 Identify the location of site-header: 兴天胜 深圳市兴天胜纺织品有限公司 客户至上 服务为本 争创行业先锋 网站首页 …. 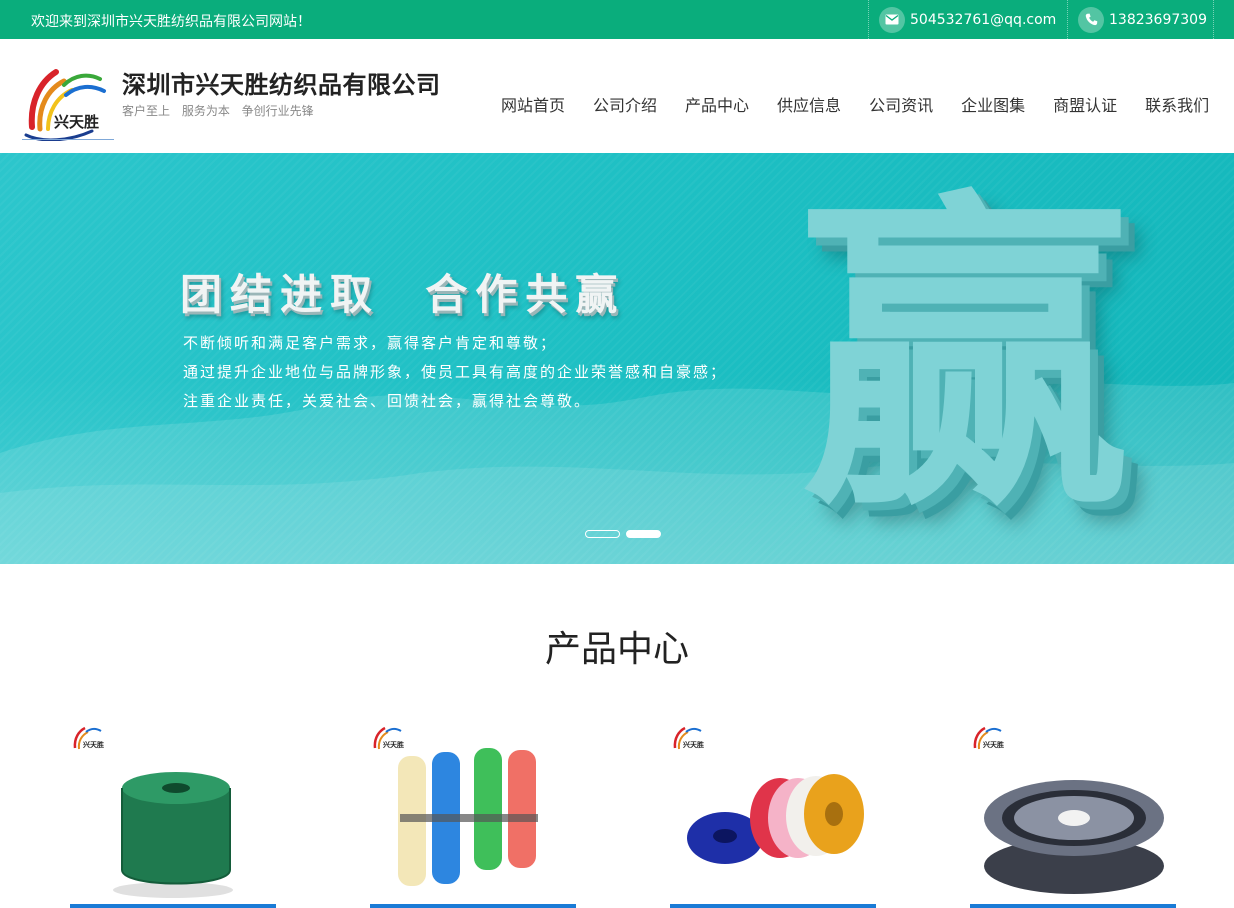
(617, 96).